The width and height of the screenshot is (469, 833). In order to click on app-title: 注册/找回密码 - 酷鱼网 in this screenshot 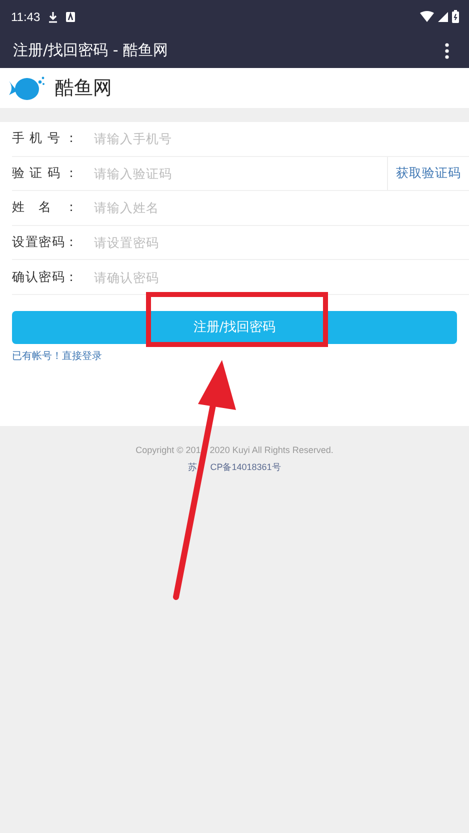, I will do `click(90, 50)`.